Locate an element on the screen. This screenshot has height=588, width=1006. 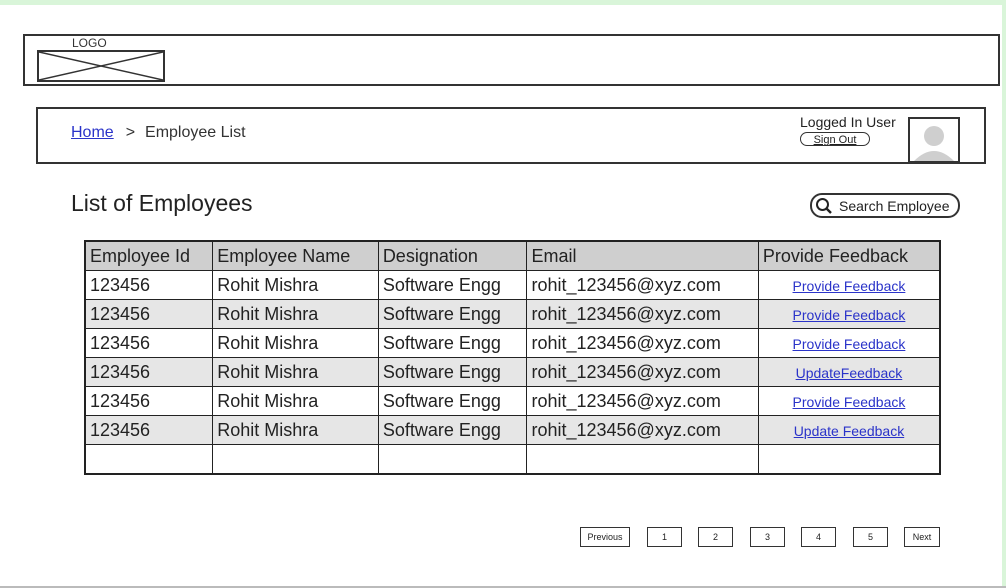
logo-placeholder-icon is located at coordinates (101, 66).